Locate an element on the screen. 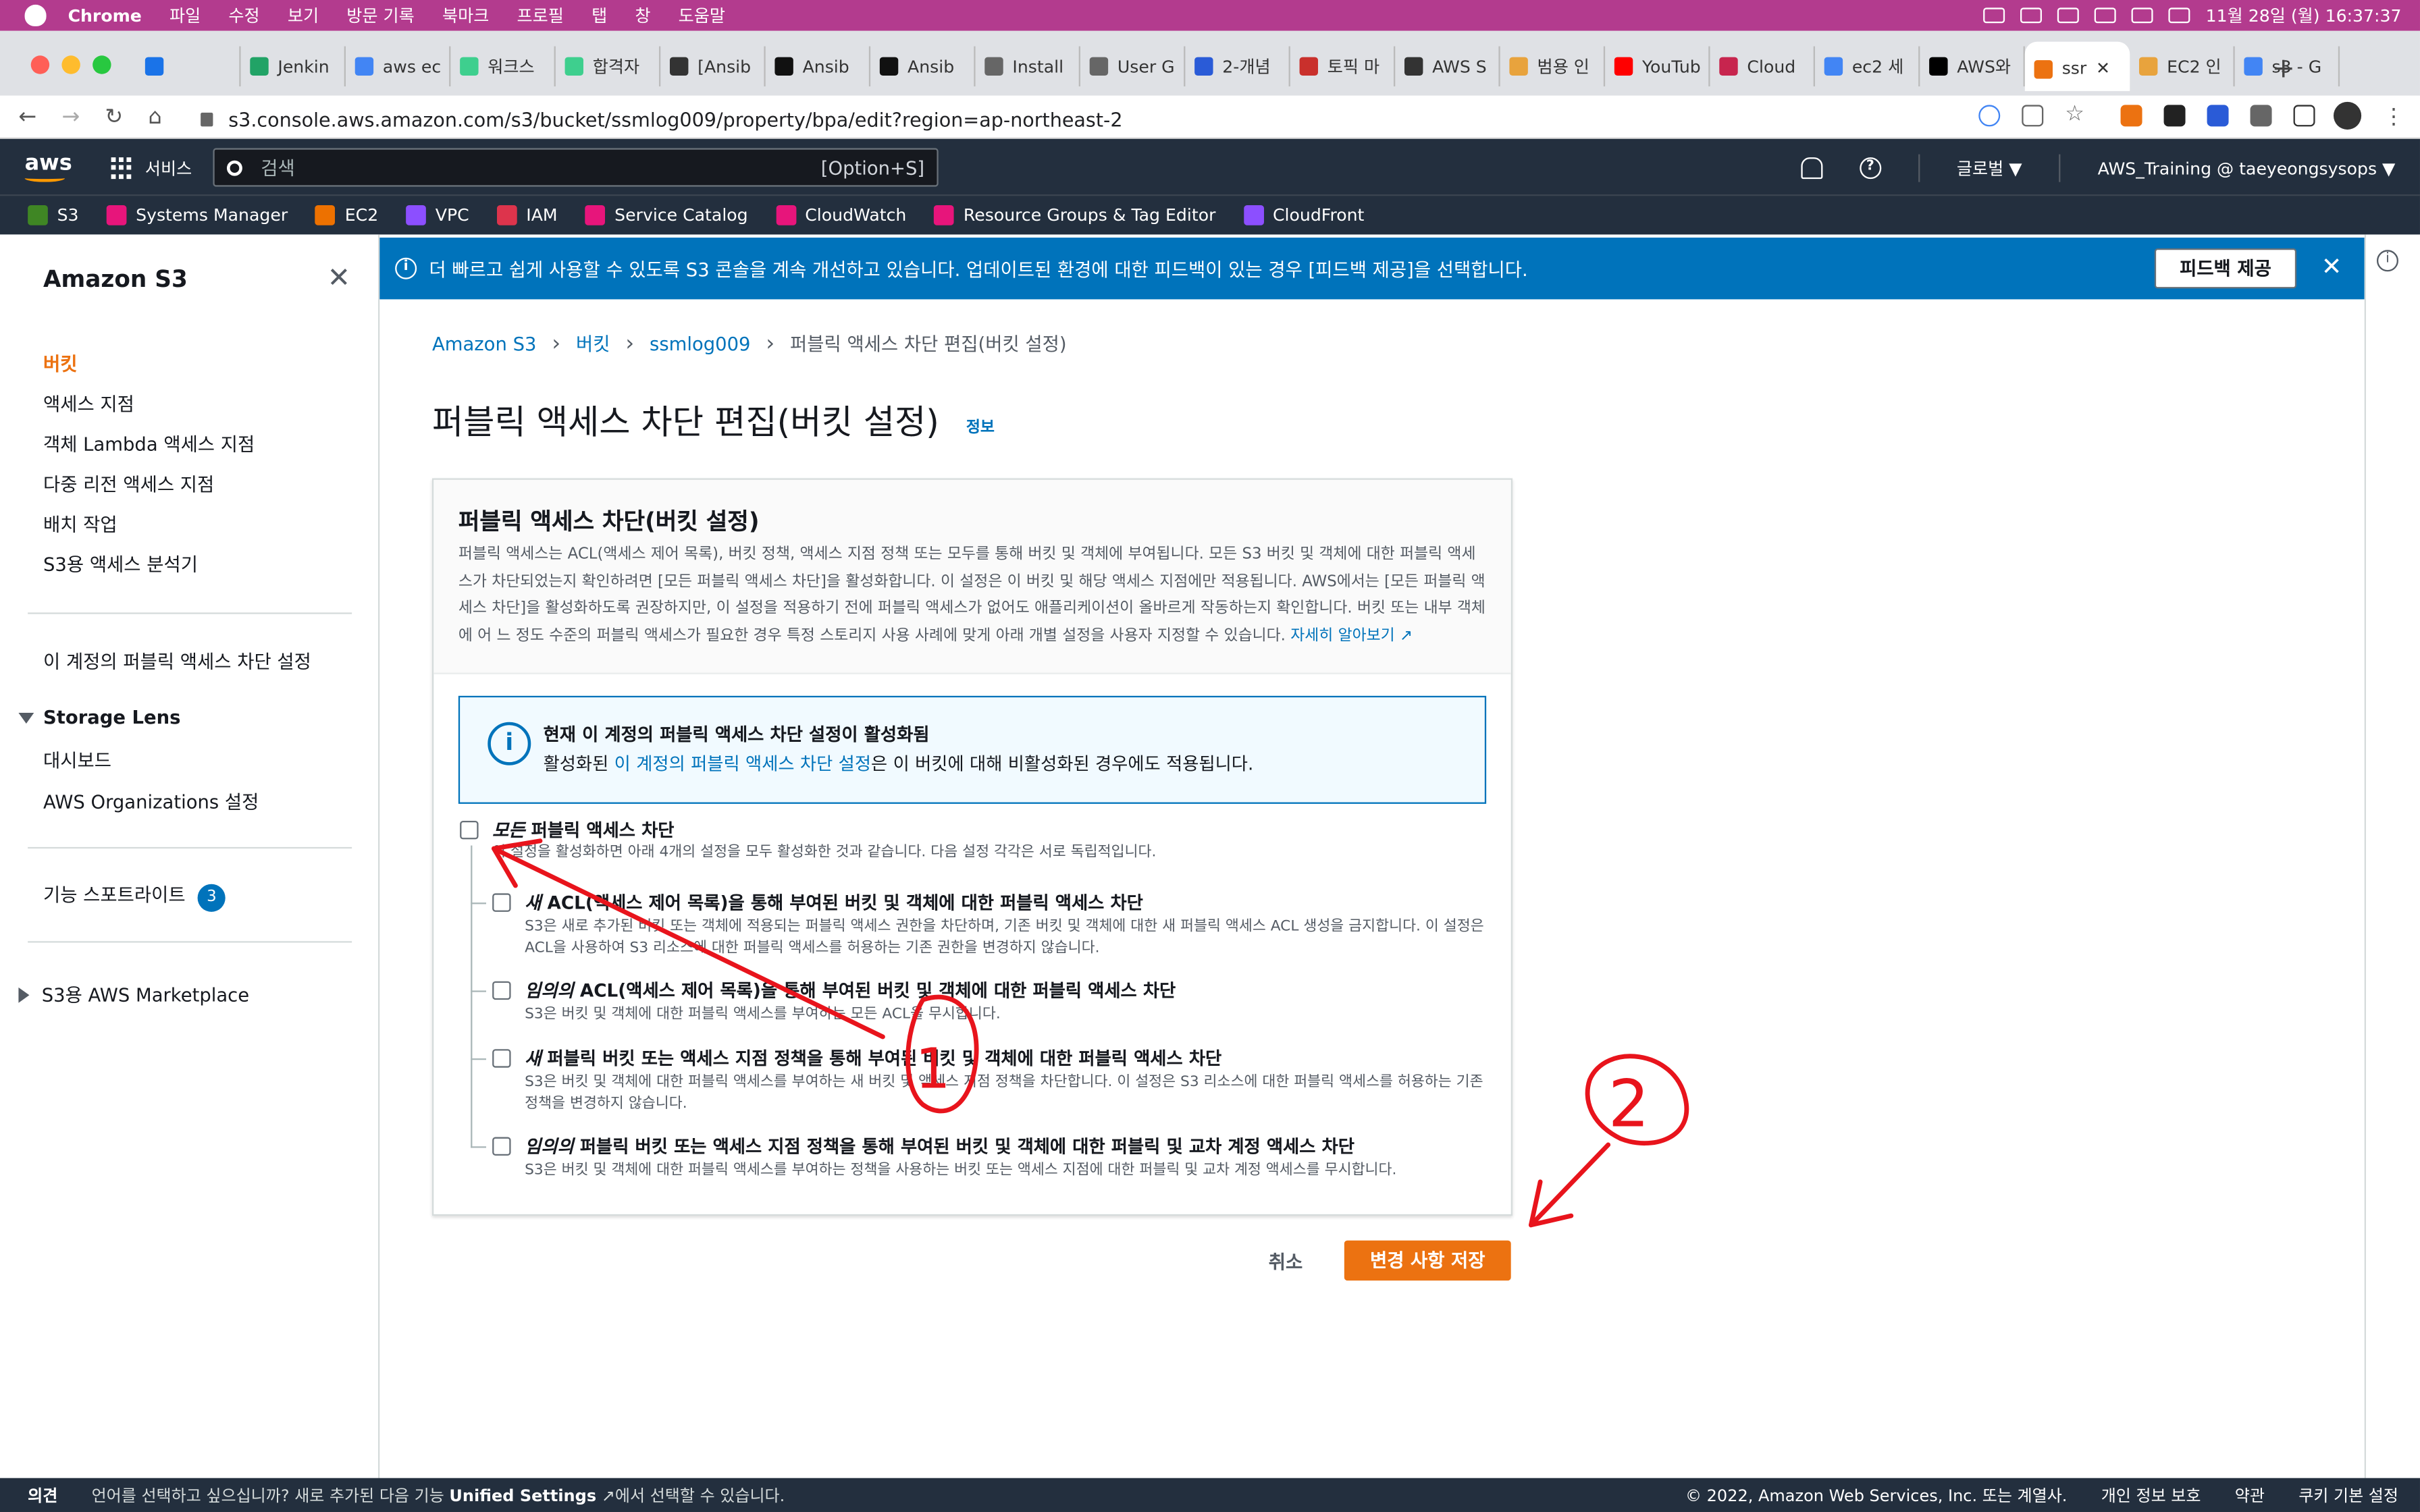 This screenshot has width=2420, height=1512. help-icon: ? is located at coordinates (1870, 168).